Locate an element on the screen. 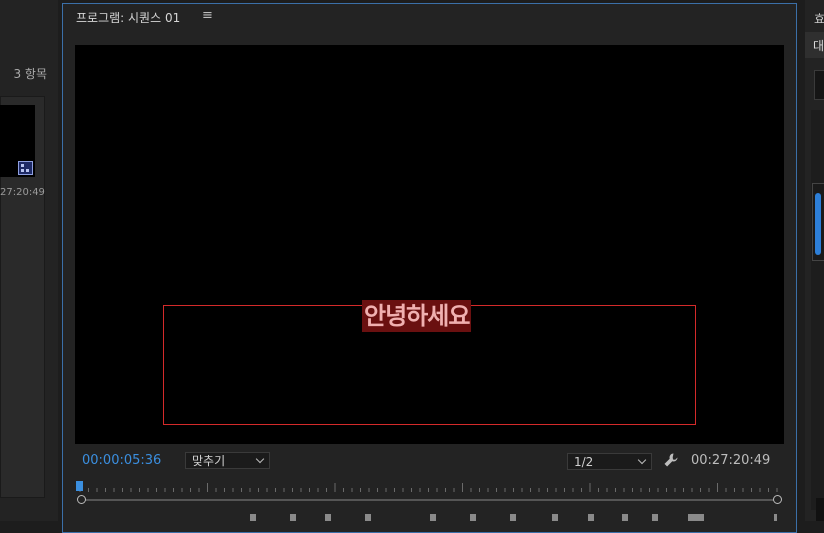 This screenshot has width=824, height=533. scrollbar-left-handle is located at coordinates (81, 499).